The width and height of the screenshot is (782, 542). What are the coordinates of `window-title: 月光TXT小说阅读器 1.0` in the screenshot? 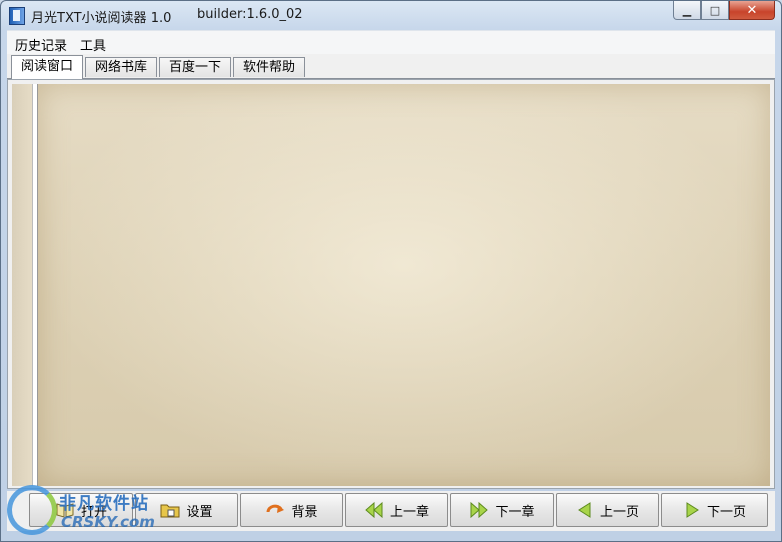 It's located at (101, 18).